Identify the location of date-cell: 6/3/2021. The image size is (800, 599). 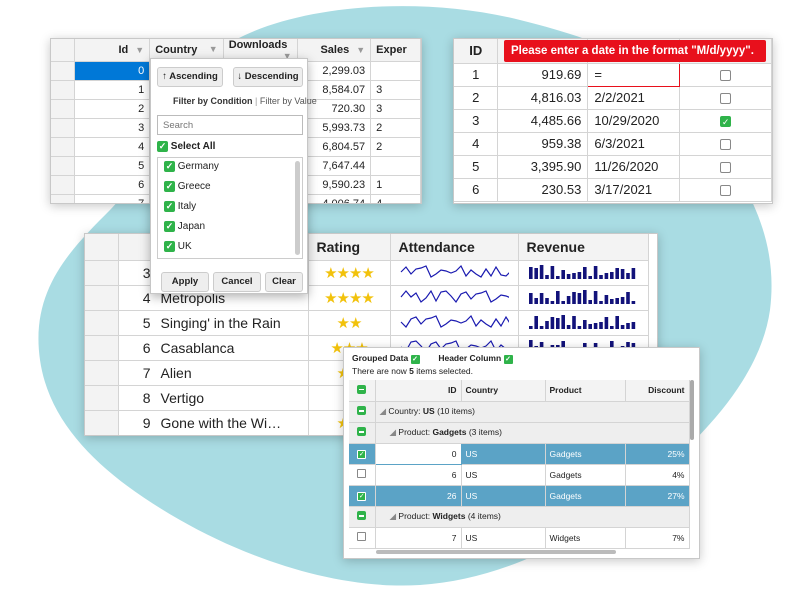
(634, 144).